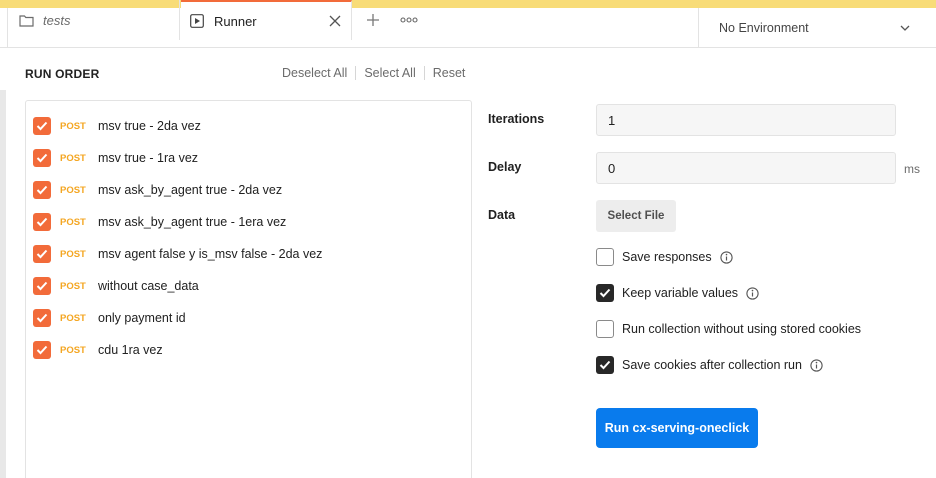  Describe the element at coordinates (605, 257) in the screenshot. I see `save-responses-checkbox` at that location.